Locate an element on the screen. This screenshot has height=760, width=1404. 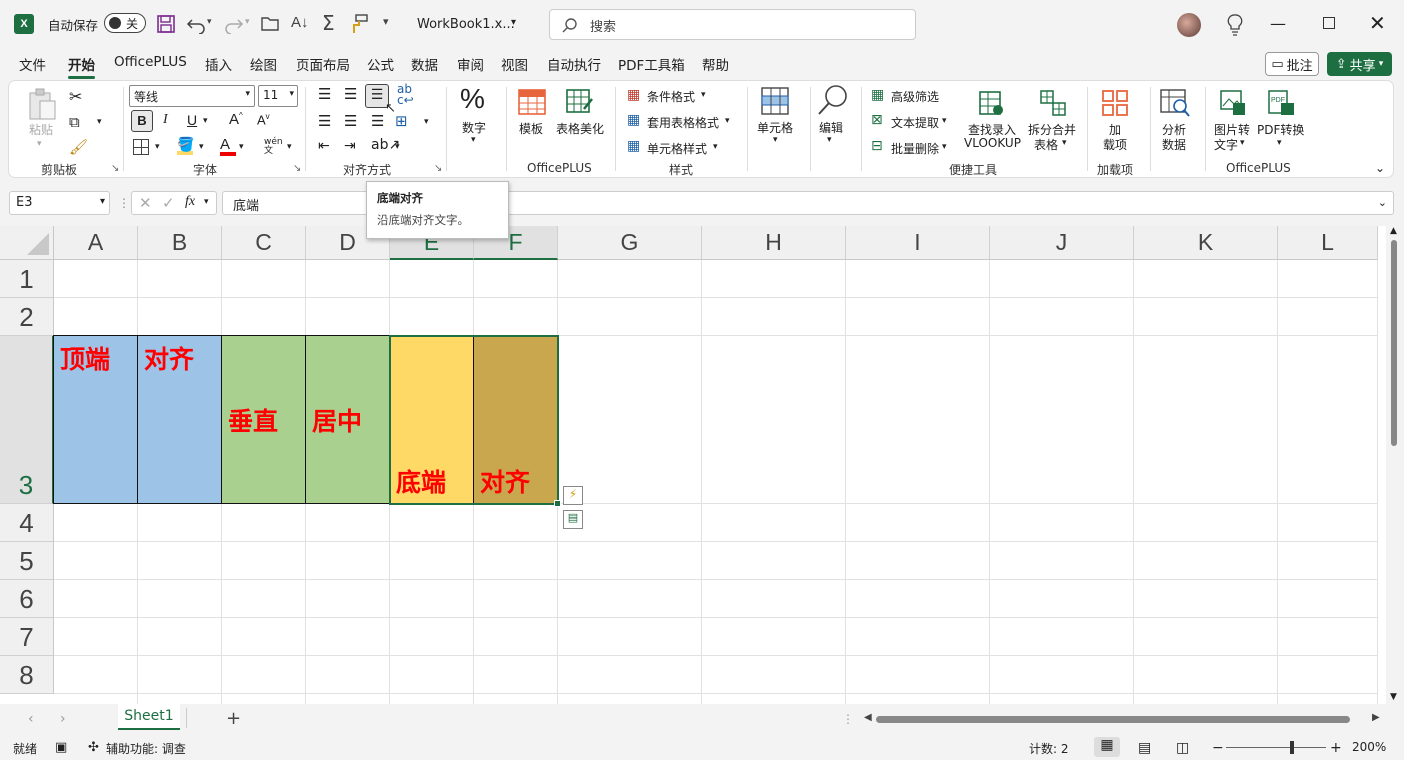
align-left-icon: ☰ is located at coordinates (324, 121).